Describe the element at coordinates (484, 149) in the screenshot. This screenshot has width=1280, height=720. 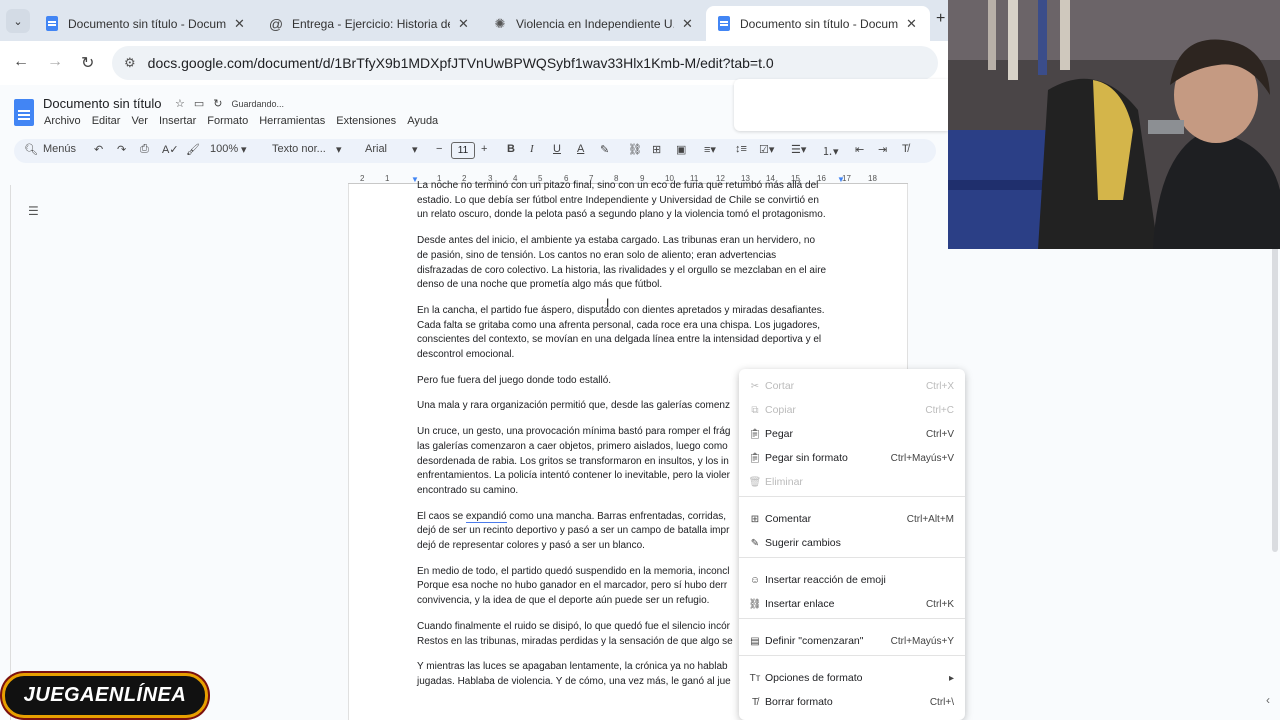
I see `increase-font-size-icon: +` at that location.